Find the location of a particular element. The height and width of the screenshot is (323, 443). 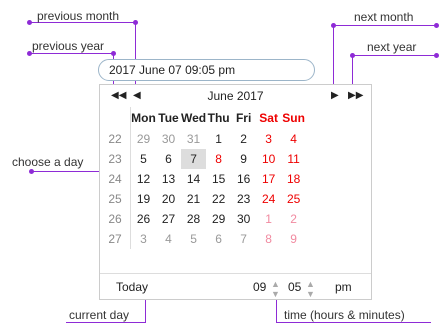

day-cell: 31 is located at coordinates (193, 139).